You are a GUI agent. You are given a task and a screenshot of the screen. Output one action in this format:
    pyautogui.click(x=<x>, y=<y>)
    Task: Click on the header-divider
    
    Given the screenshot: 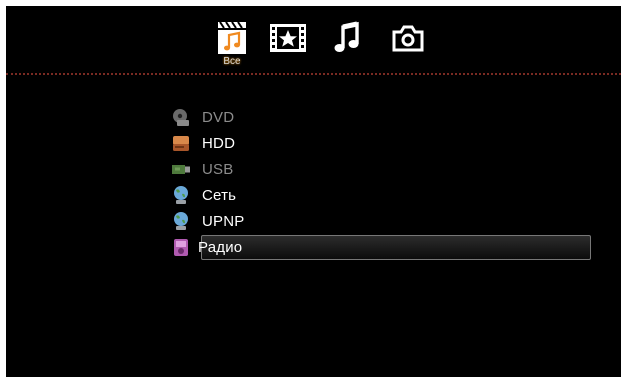 What is the action you would take?
    pyautogui.click(x=313, y=74)
    